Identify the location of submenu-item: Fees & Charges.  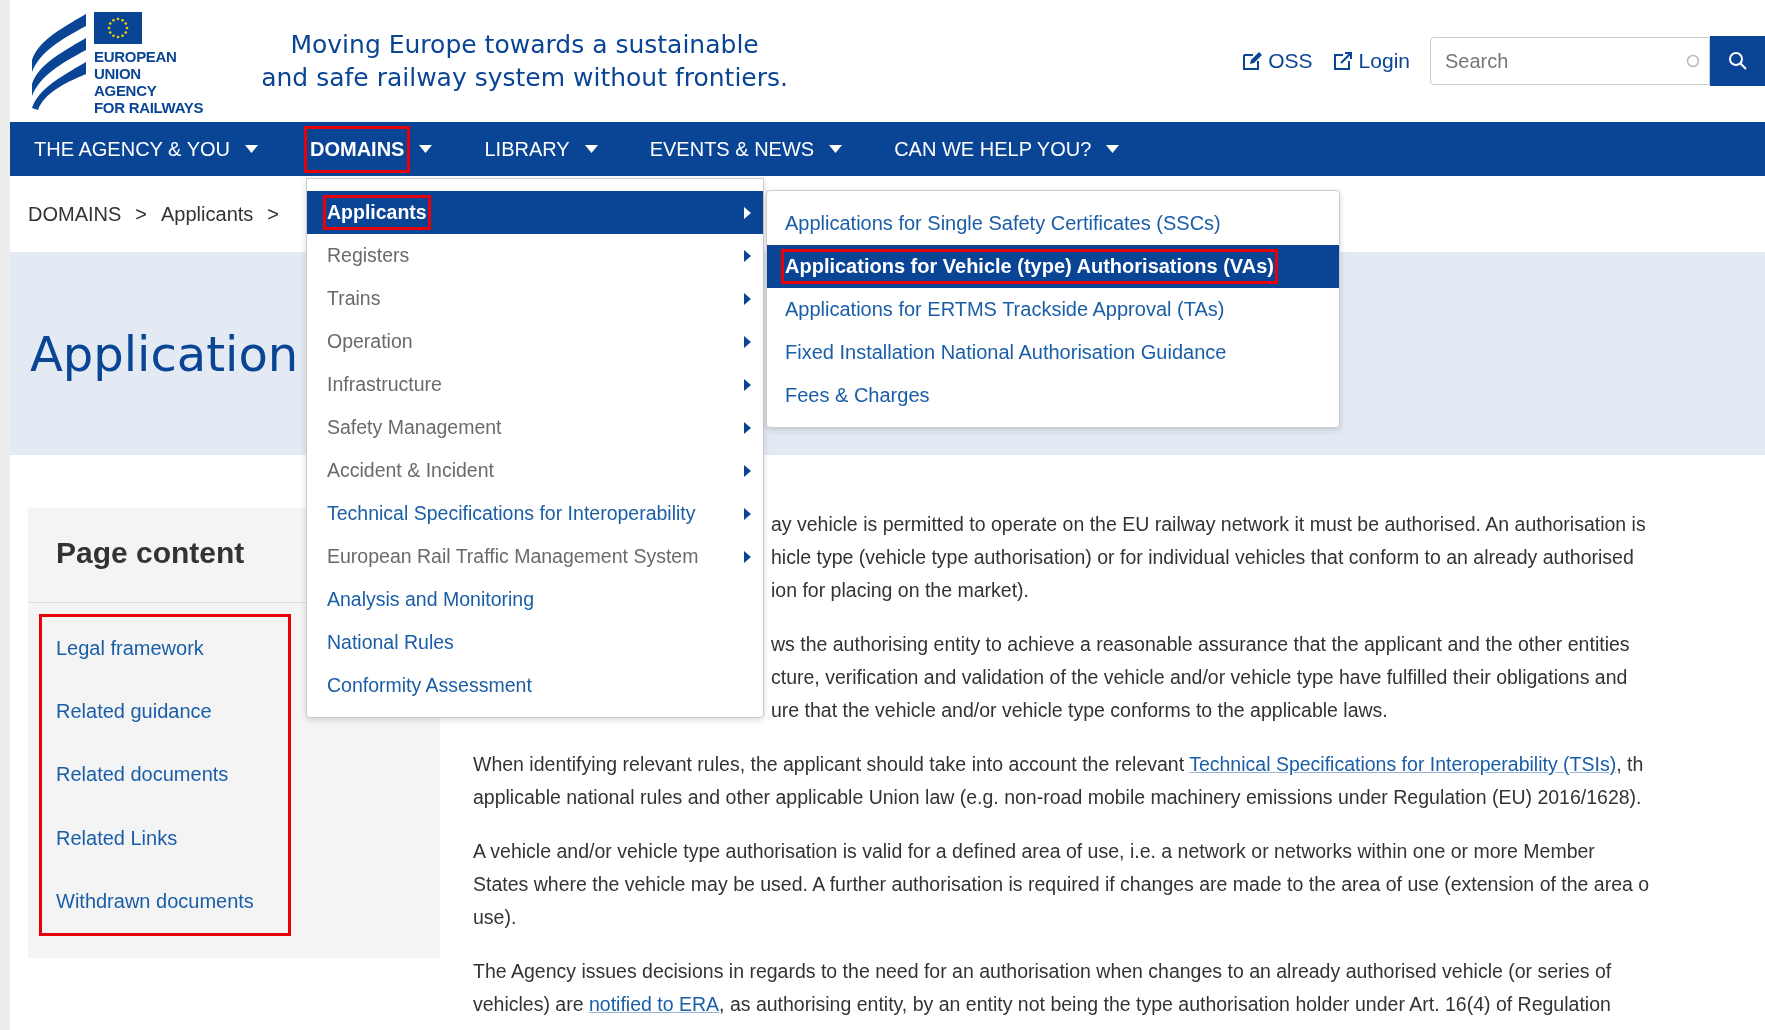
(1053, 395).